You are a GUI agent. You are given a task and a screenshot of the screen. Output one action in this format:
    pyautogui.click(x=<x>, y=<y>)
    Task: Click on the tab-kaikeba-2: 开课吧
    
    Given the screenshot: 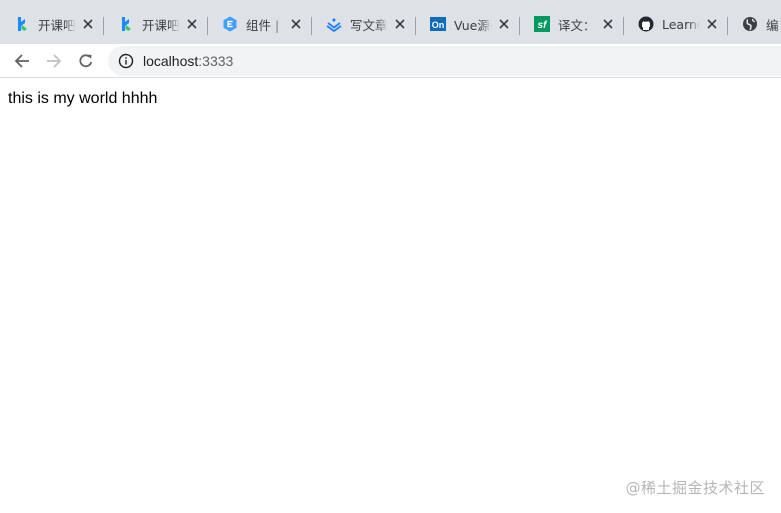 What is the action you would take?
    pyautogui.click(x=156, y=24)
    